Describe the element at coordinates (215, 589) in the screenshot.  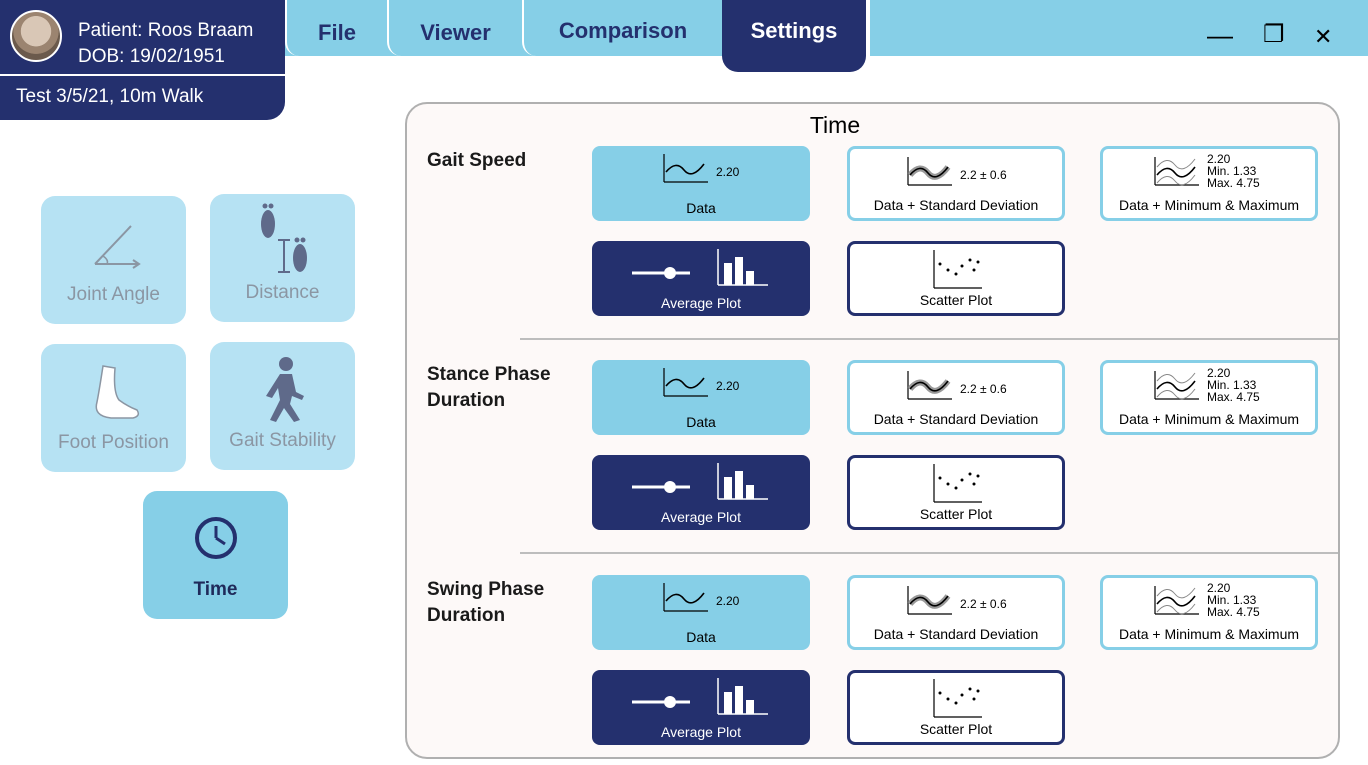
I see `category-label: Time` at that location.